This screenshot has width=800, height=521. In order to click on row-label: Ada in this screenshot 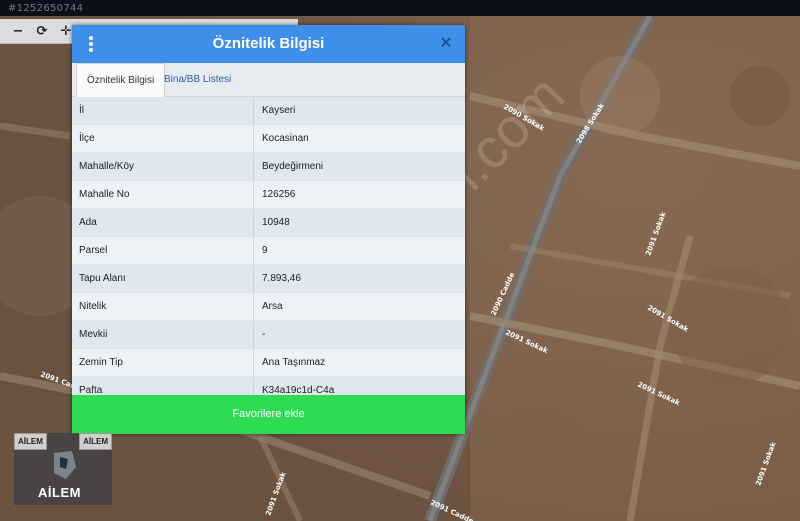, I will do `click(163, 222)`.